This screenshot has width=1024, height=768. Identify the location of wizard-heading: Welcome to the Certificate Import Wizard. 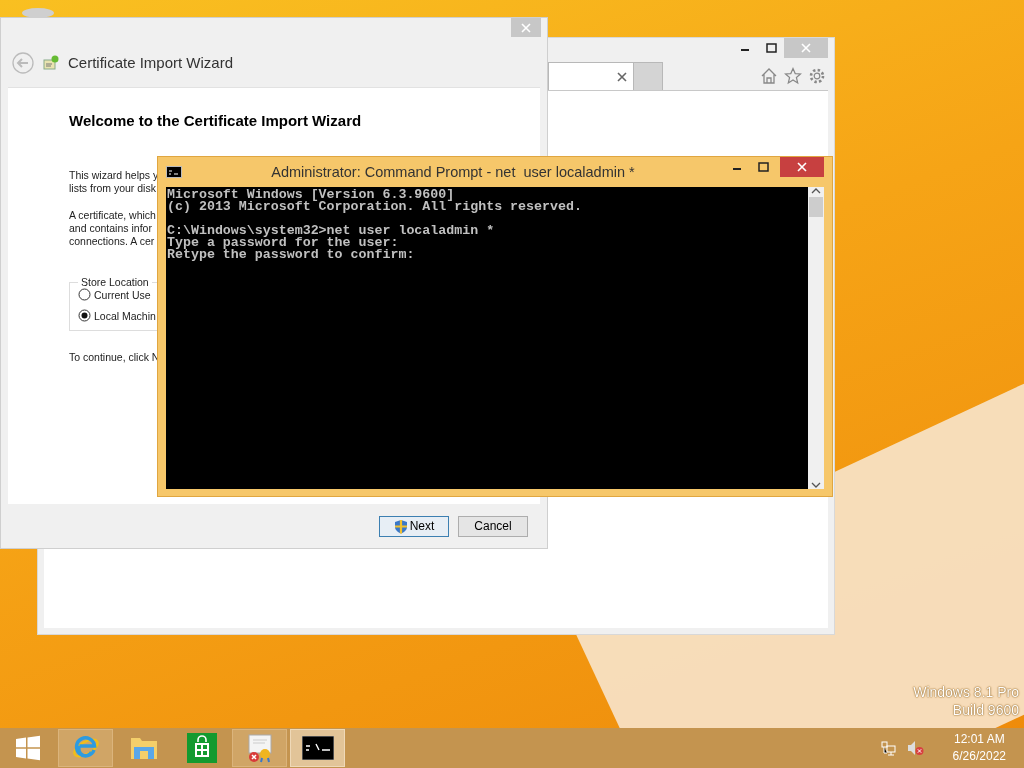
(216, 120).